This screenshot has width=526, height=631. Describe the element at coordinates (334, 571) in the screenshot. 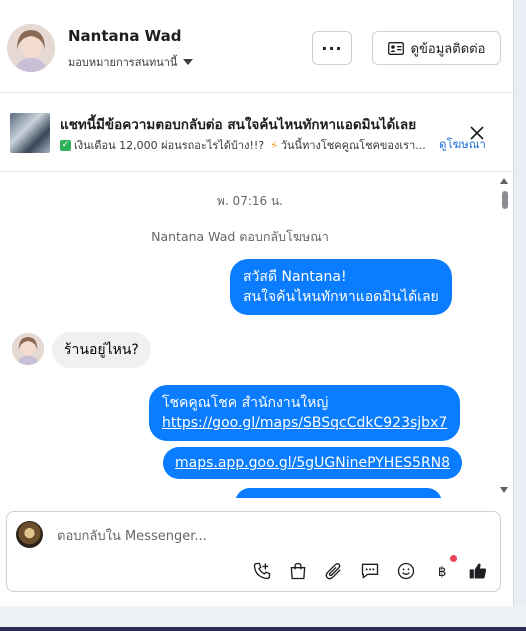

I see `attachment-icon` at that location.